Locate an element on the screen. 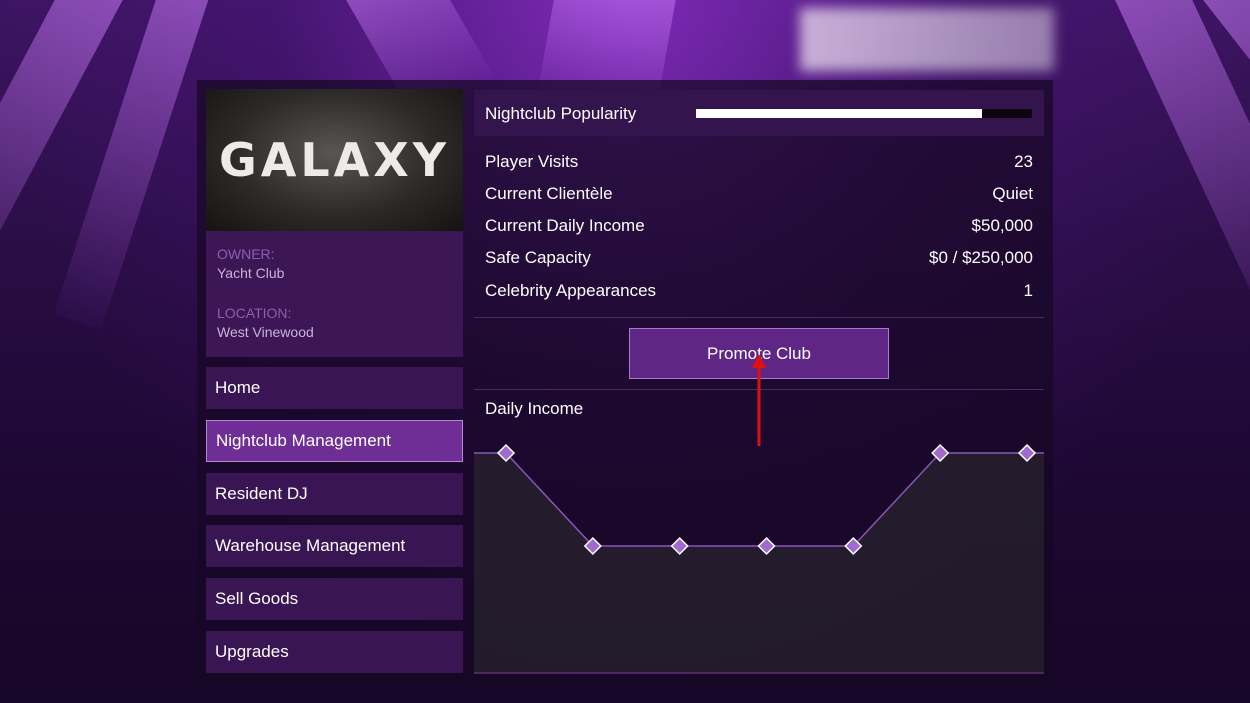  stat-value: $50,000 is located at coordinates (1002, 225).